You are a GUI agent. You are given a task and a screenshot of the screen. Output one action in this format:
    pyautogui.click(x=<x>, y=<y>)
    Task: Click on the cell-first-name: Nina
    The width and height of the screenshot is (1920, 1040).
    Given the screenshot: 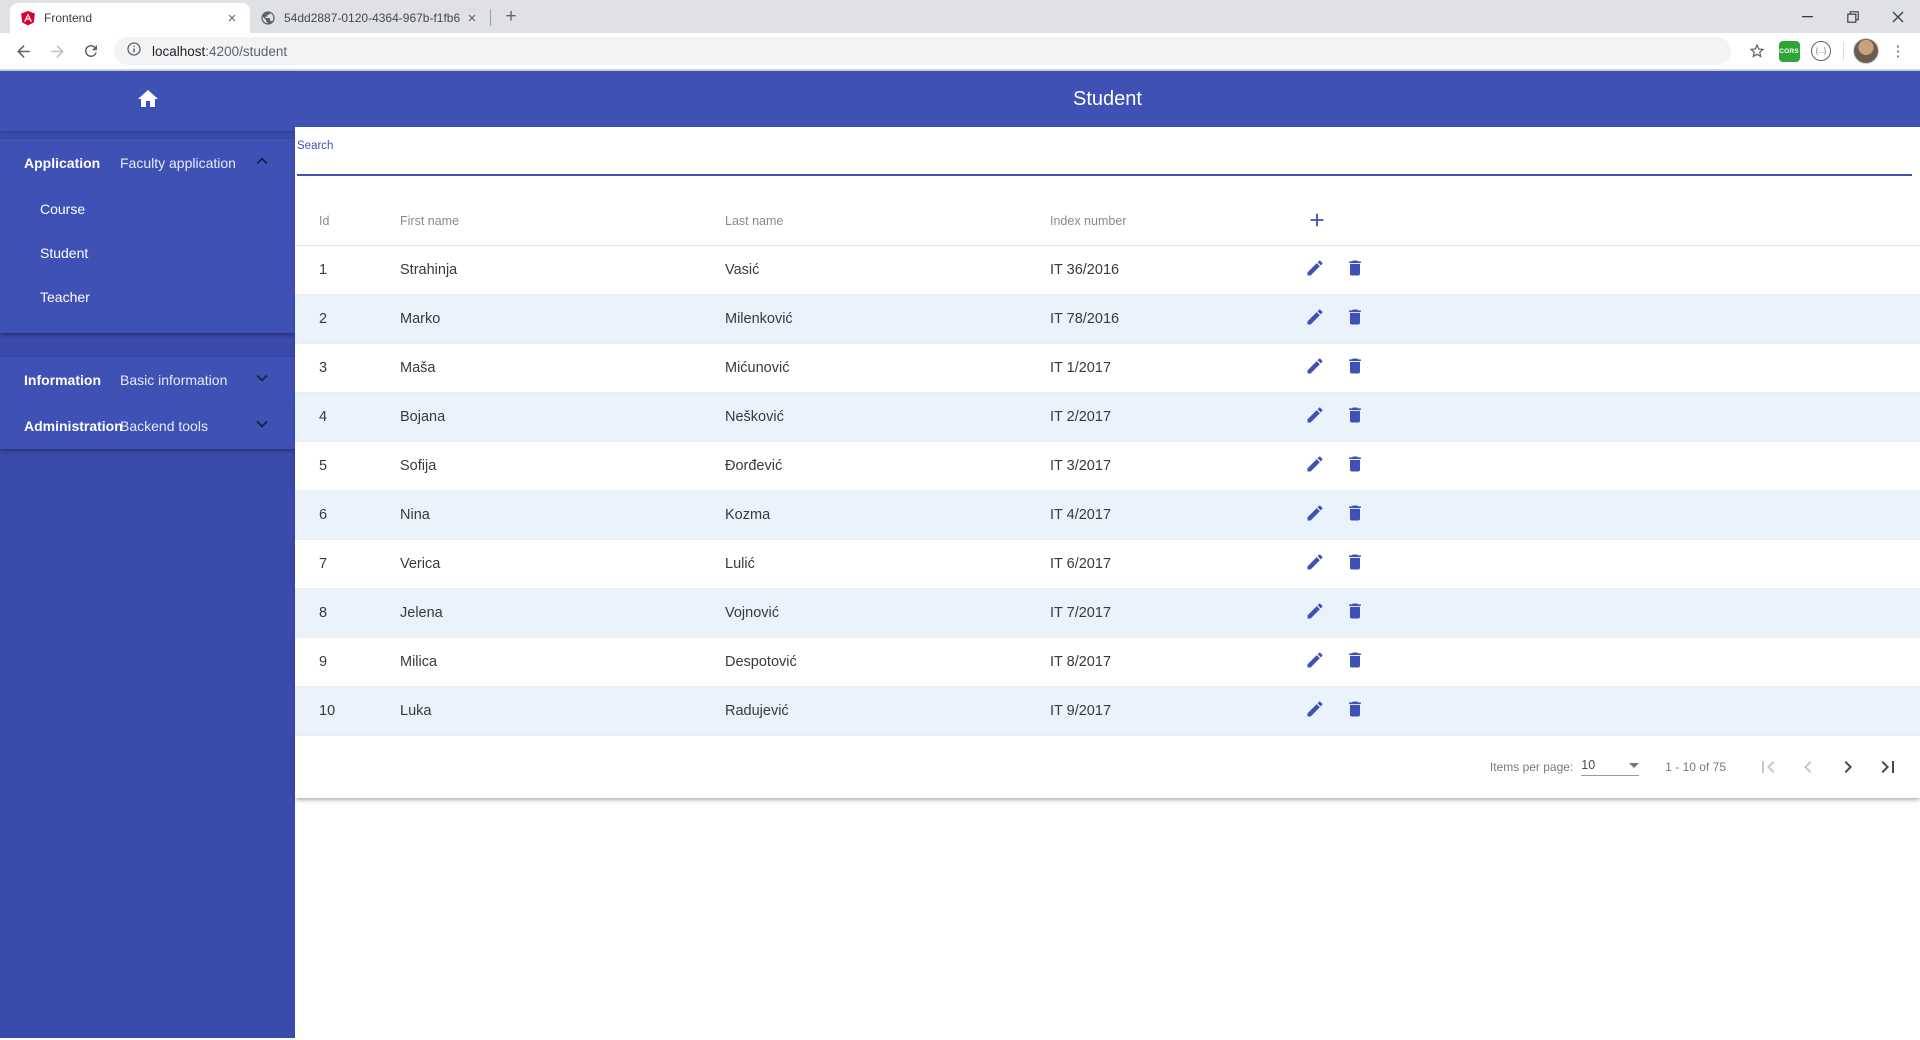 What is the action you would take?
    pyautogui.click(x=415, y=515)
    